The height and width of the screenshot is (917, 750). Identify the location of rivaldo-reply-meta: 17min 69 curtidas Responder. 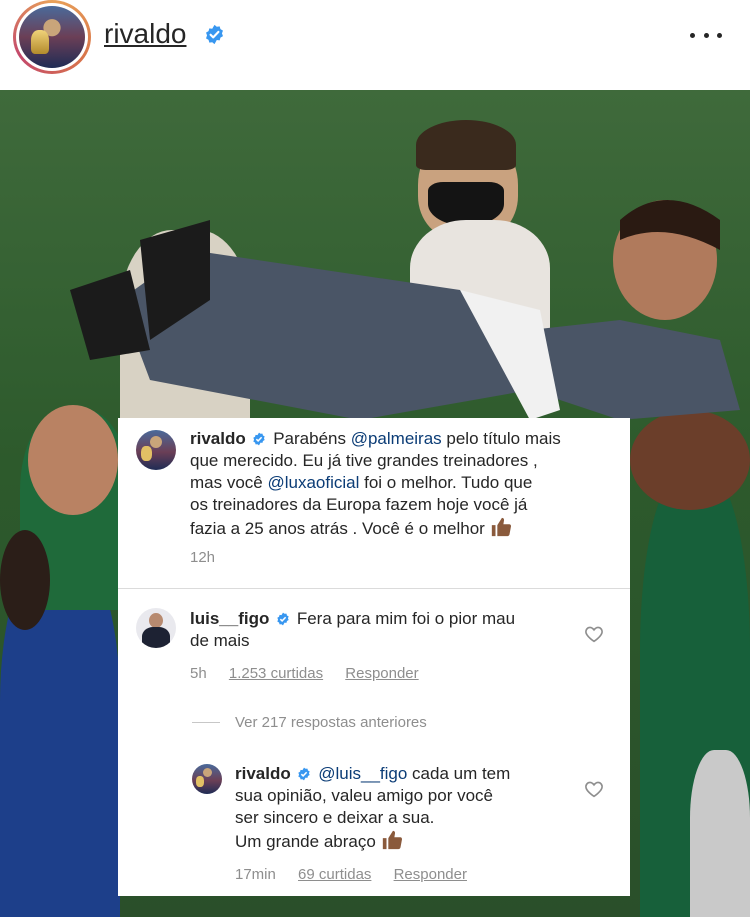
(351, 874).